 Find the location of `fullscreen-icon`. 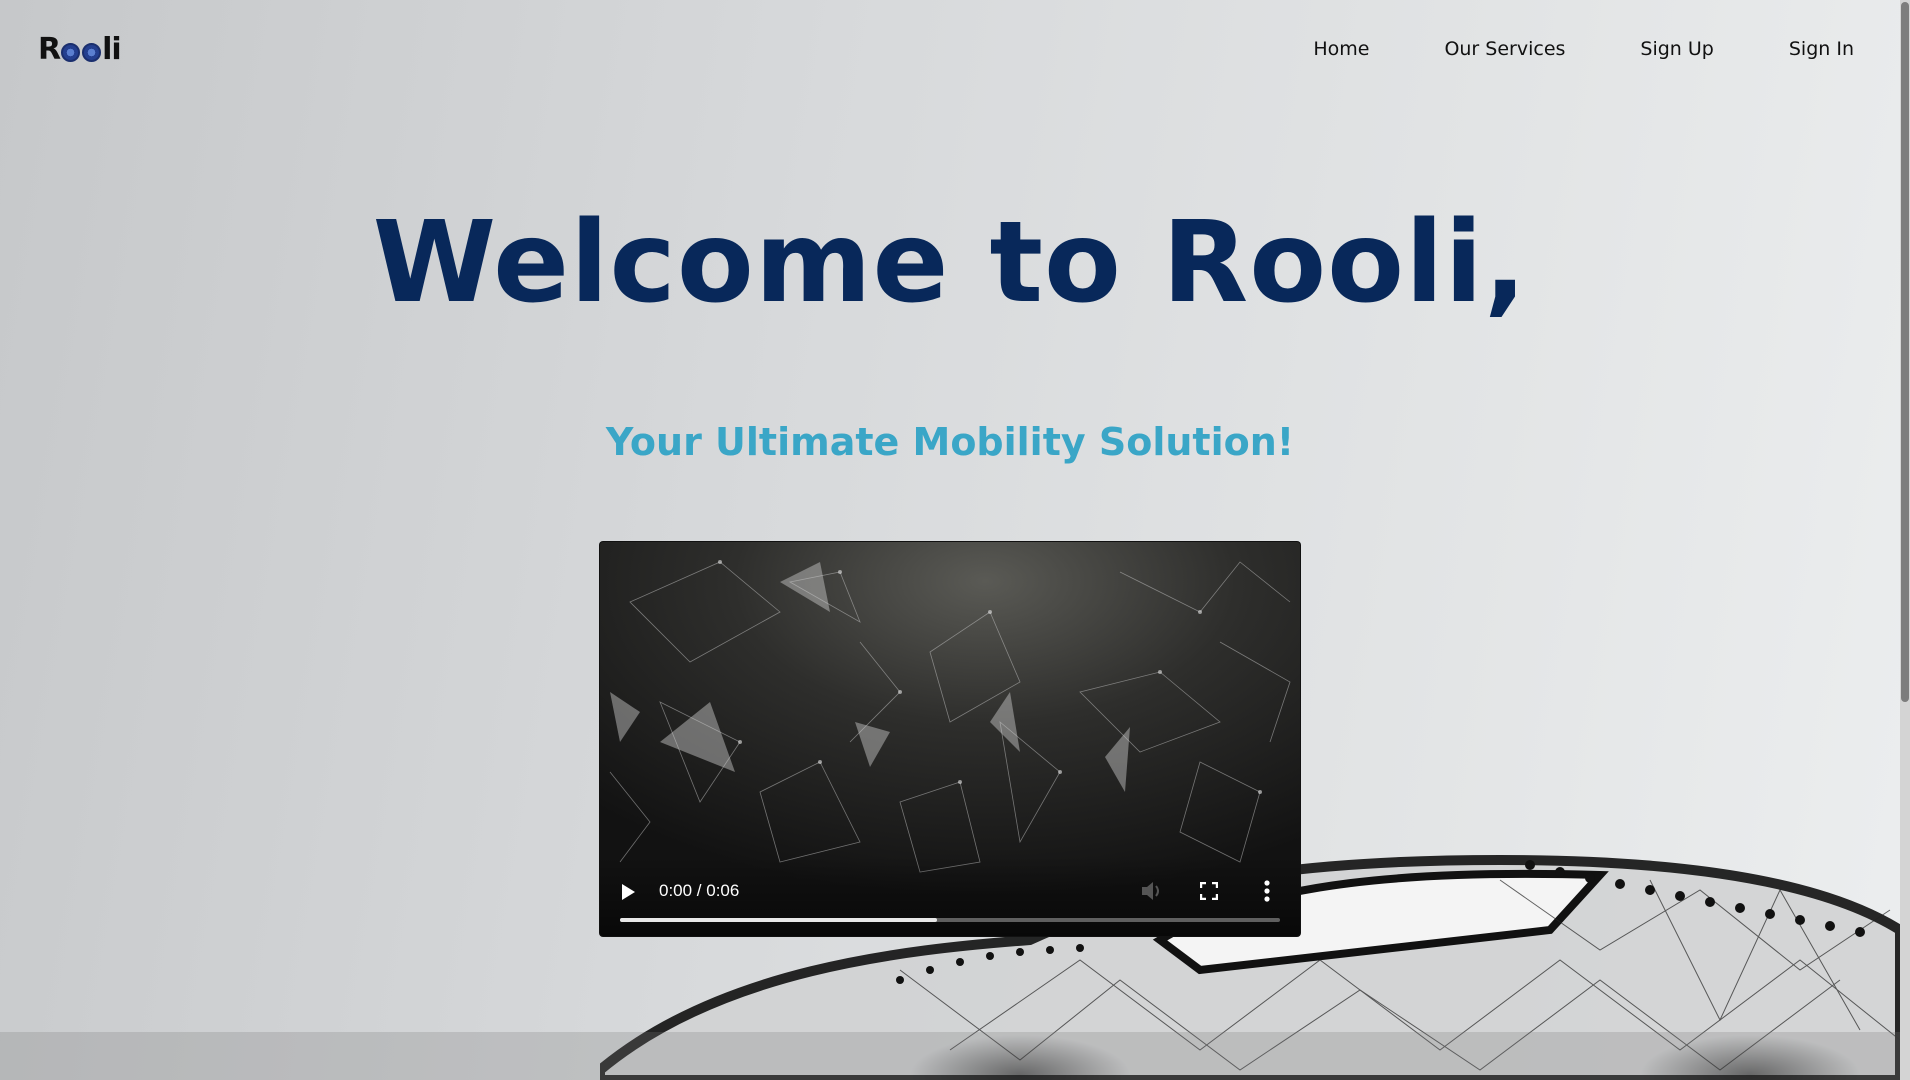

fullscreen-icon is located at coordinates (1209, 891).